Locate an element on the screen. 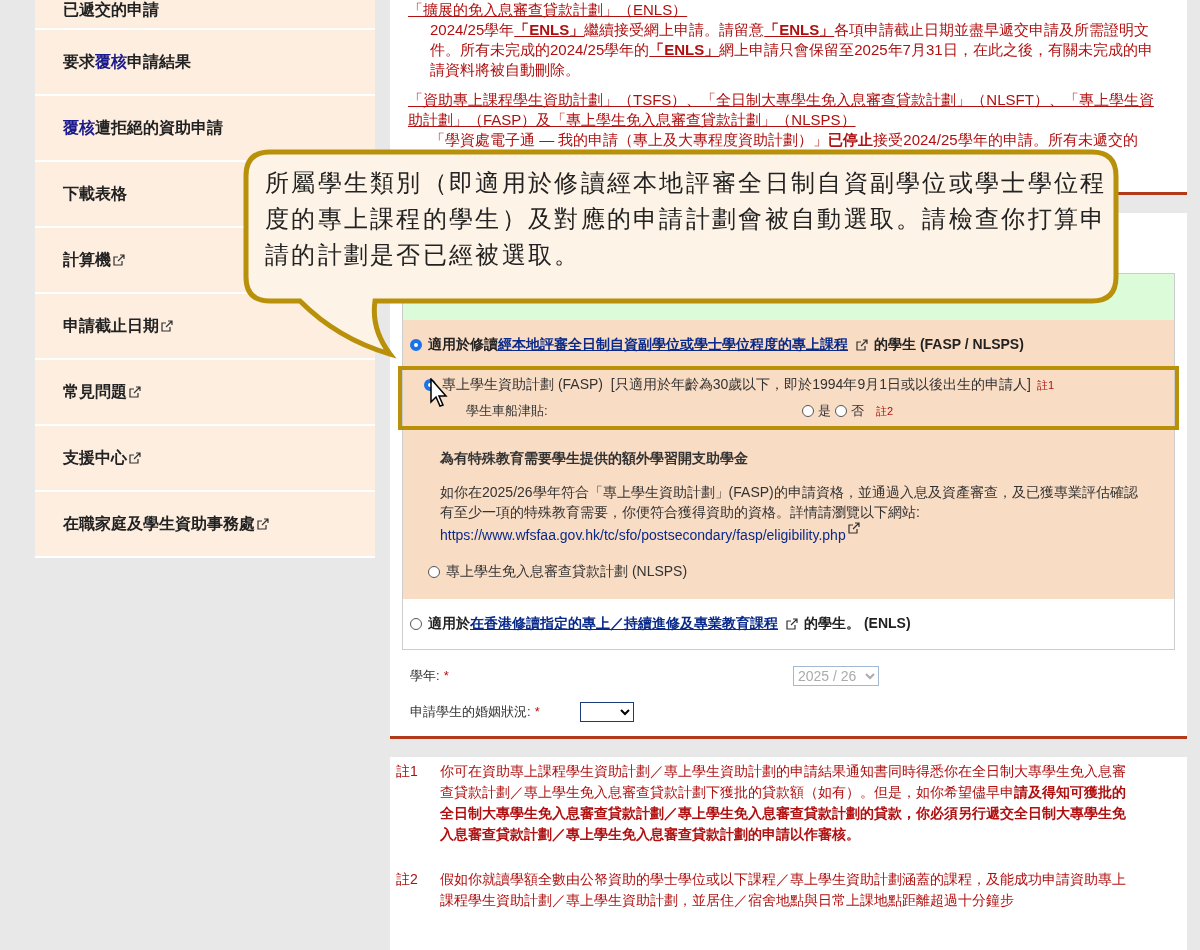 This screenshot has width=1200, height=950. field-label: 學年: is located at coordinates (425, 675).